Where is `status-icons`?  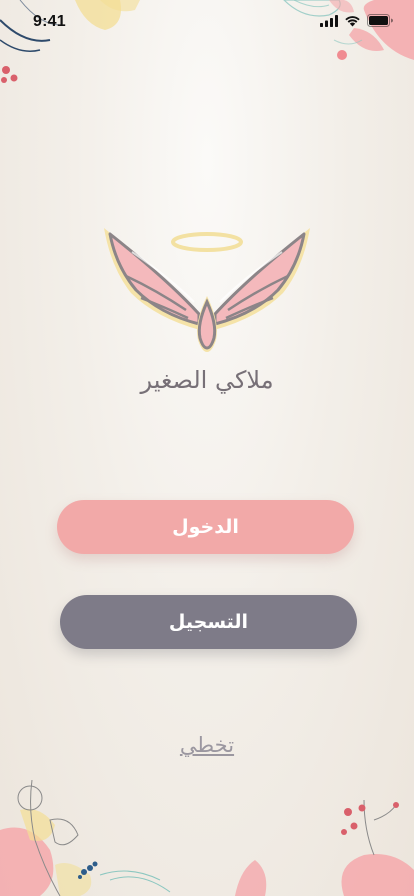 status-icons is located at coordinates (357, 20).